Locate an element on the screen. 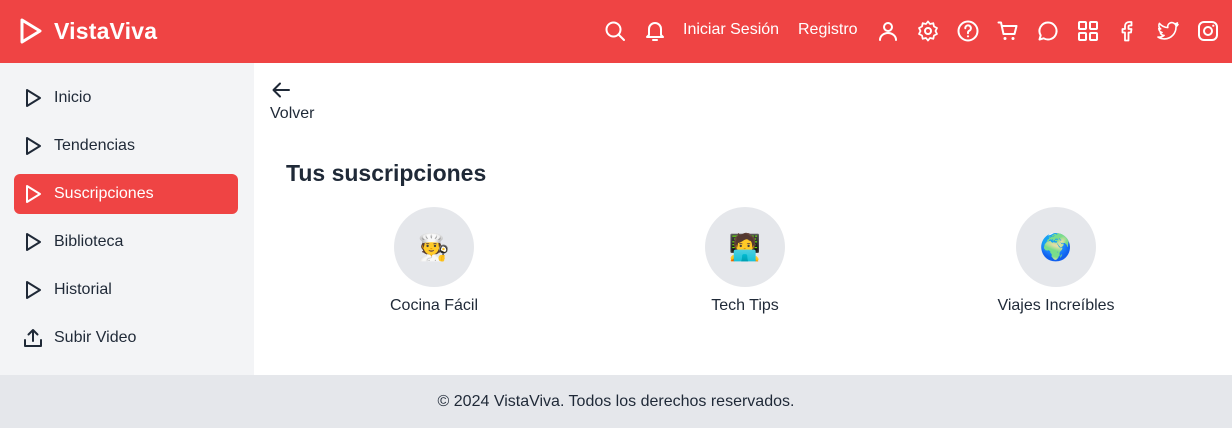 The width and height of the screenshot is (1232, 428). avatar: 🌍 is located at coordinates (1056, 247).